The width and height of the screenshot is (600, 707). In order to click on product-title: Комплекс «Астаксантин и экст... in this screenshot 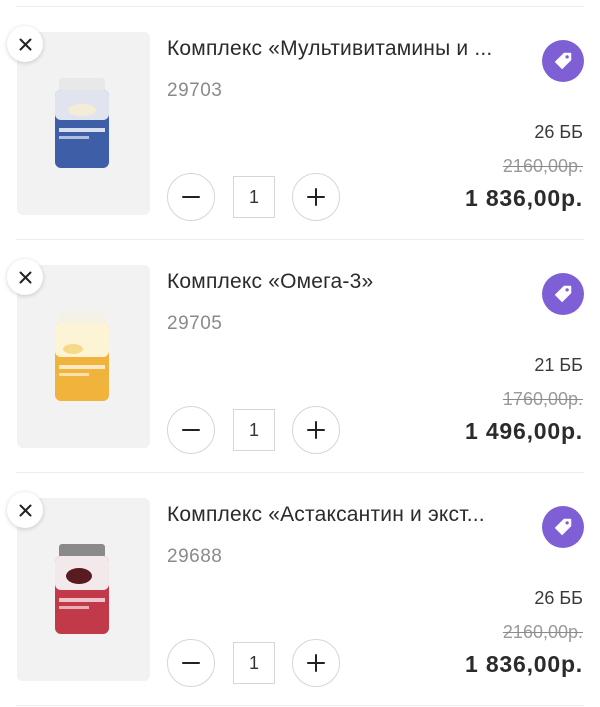, I will do `click(342, 515)`.